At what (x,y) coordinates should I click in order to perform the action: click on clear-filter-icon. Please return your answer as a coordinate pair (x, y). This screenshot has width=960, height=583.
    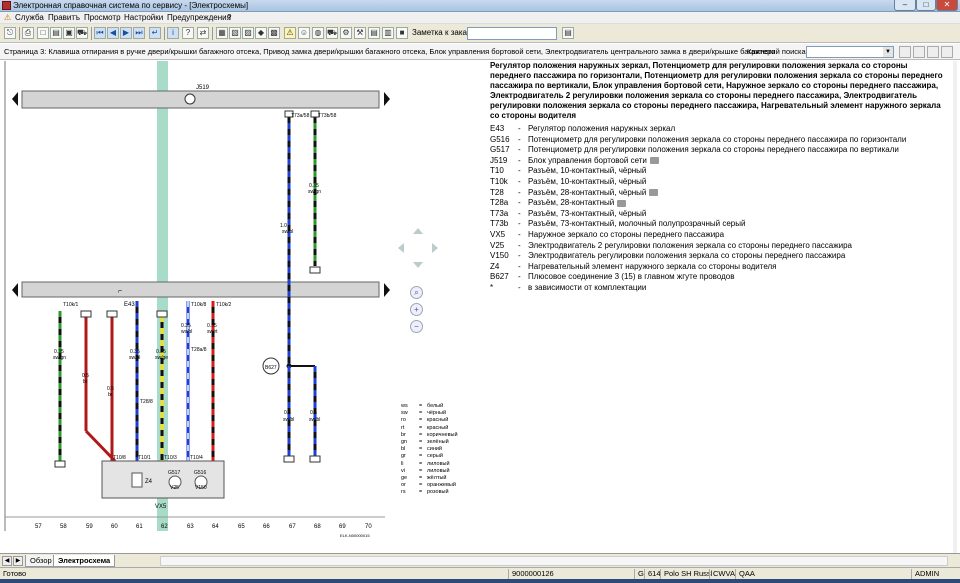
    Looking at the image, I should click on (947, 52).